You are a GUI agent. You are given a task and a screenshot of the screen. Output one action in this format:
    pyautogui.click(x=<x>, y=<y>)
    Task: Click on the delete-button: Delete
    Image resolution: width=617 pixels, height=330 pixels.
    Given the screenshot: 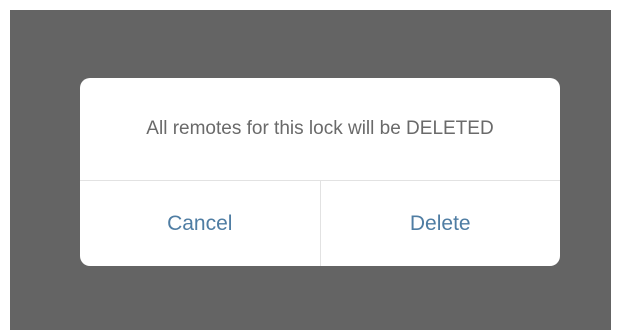 What is the action you would take?
    pyautogui.click(x=440, y=223)
    